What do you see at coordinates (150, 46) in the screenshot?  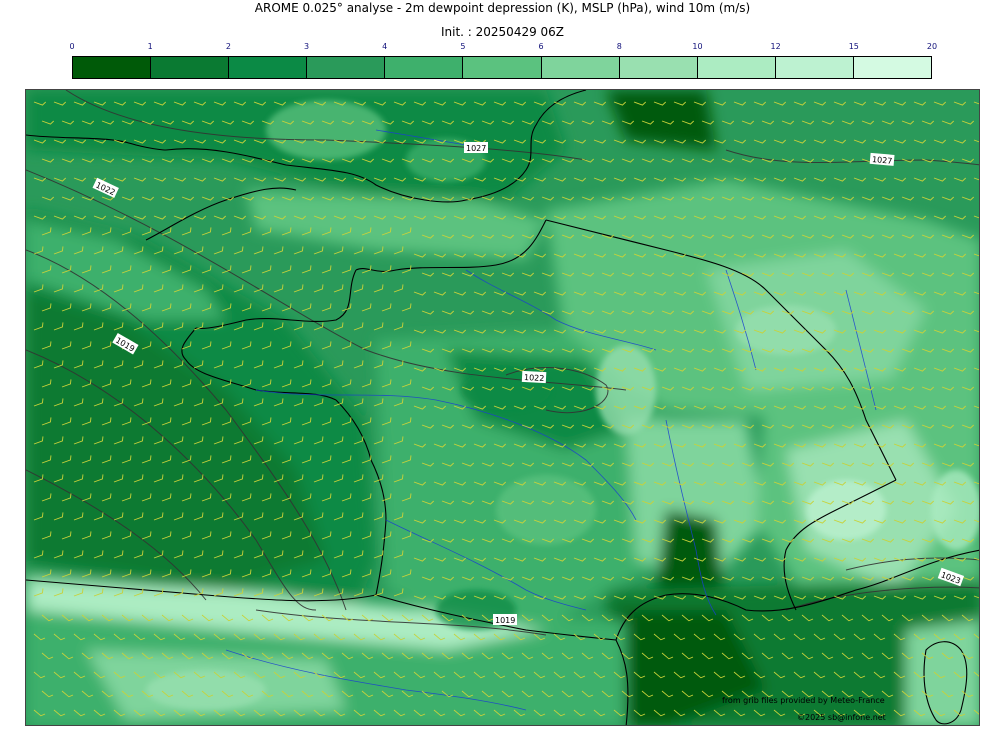 I see `colorbar-tick-label: 1` at bounding box center [150, 46].